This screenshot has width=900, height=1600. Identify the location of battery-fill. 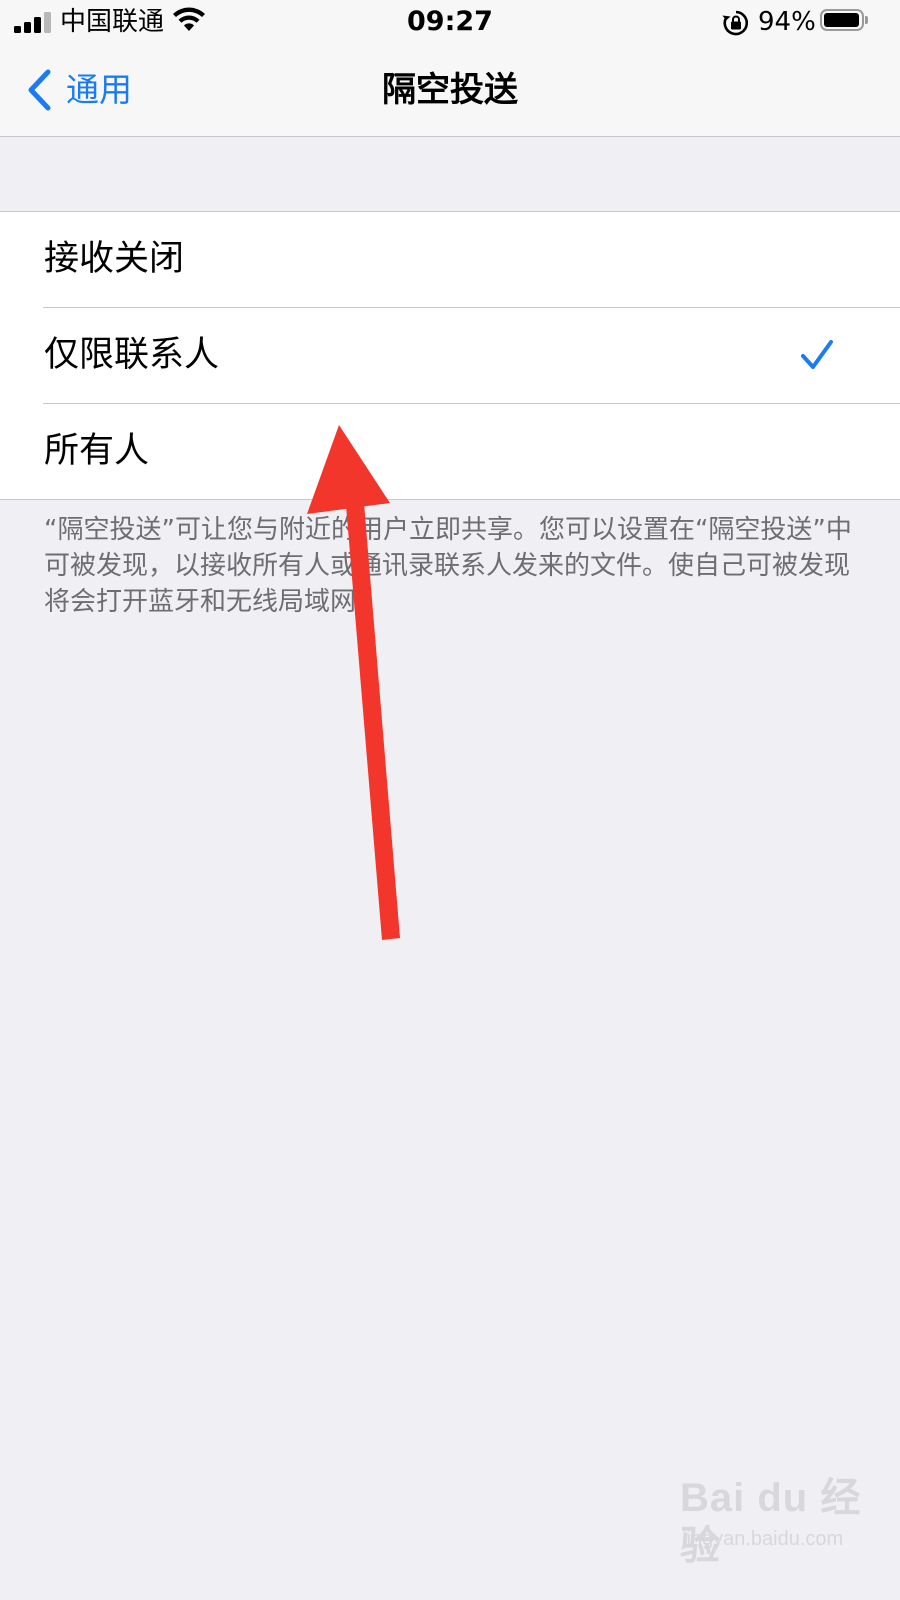
(841, 20).